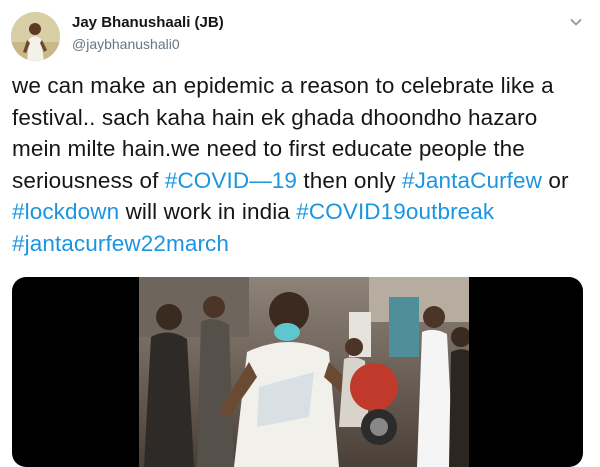 Image resolution: width=600 pixels, height=467 pixels. I want to click on tweet-text-segment: will work in india, so click(208, 211).